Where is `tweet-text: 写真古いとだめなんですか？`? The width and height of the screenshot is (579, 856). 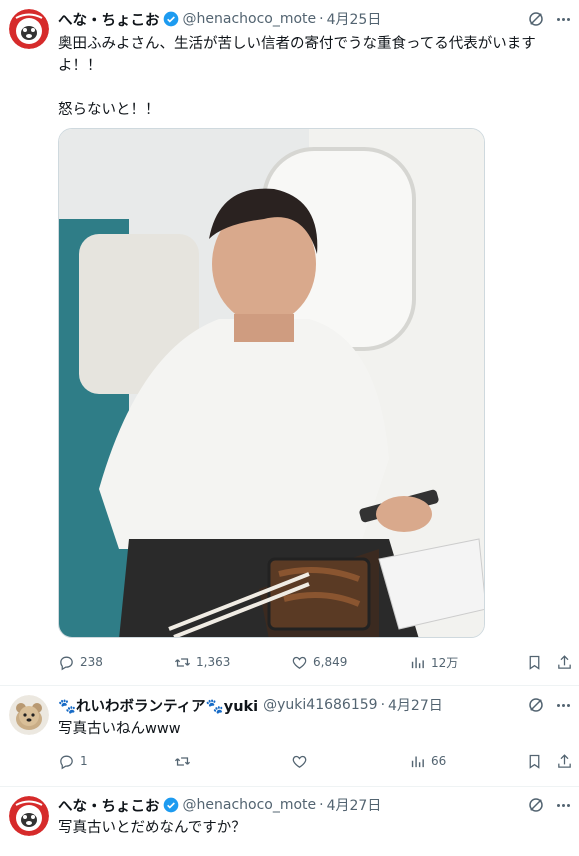 tweet-text: 写真古いとだめなんですか？ is located at coordinates (152, 828).